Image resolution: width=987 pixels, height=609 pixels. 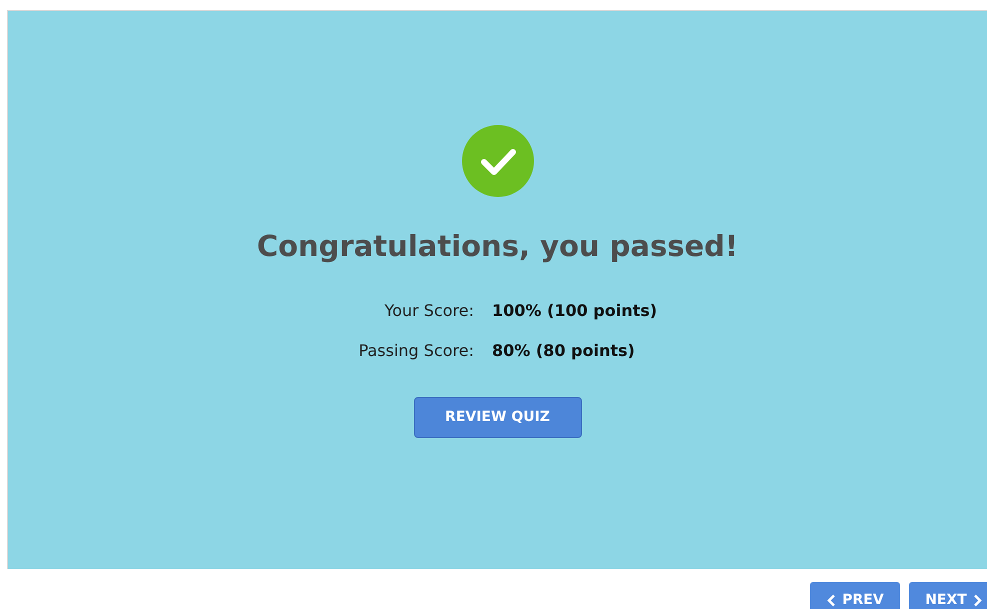 I want to click on score-value: 80% (80 points), so click(x=564, y=351).